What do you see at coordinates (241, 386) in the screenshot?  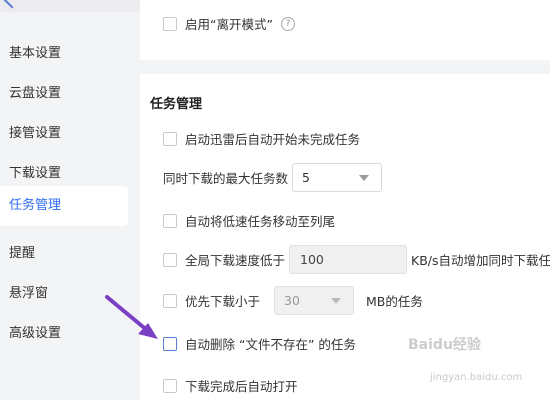 I see `open-after-label: 下载完成后自动打开` at bounding box center [241, 386].